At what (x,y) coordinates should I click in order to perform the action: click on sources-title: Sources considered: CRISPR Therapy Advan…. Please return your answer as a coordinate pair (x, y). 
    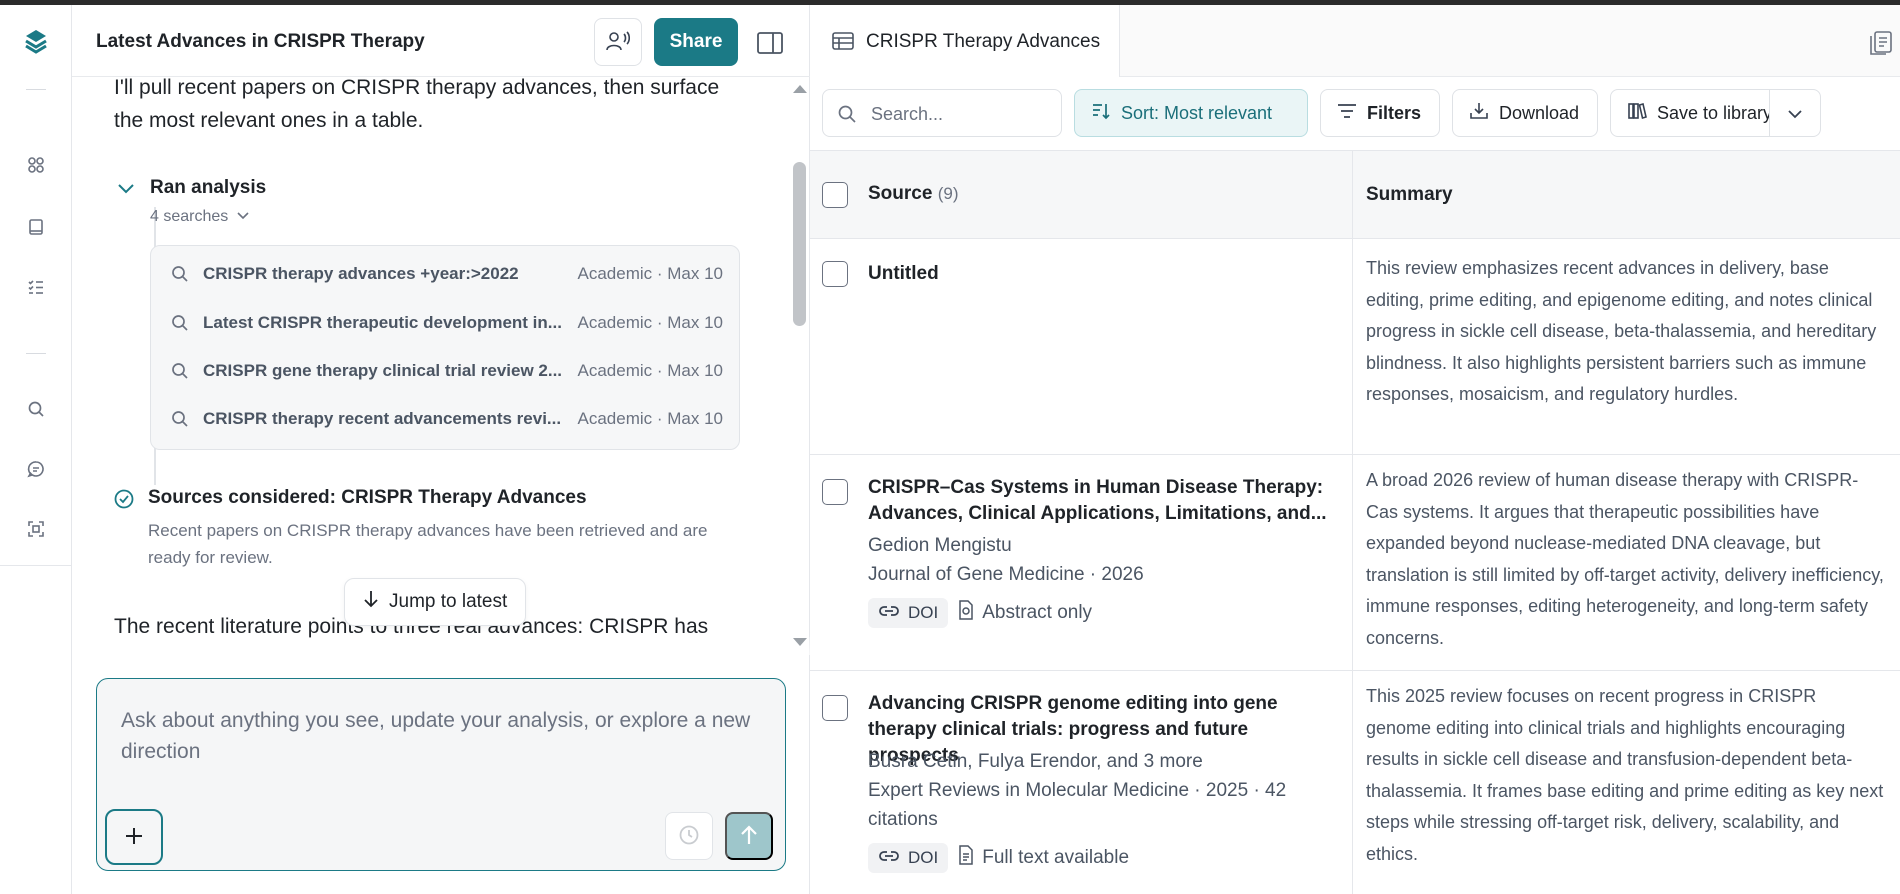
    Looking at the image, I should click on (367, 497).